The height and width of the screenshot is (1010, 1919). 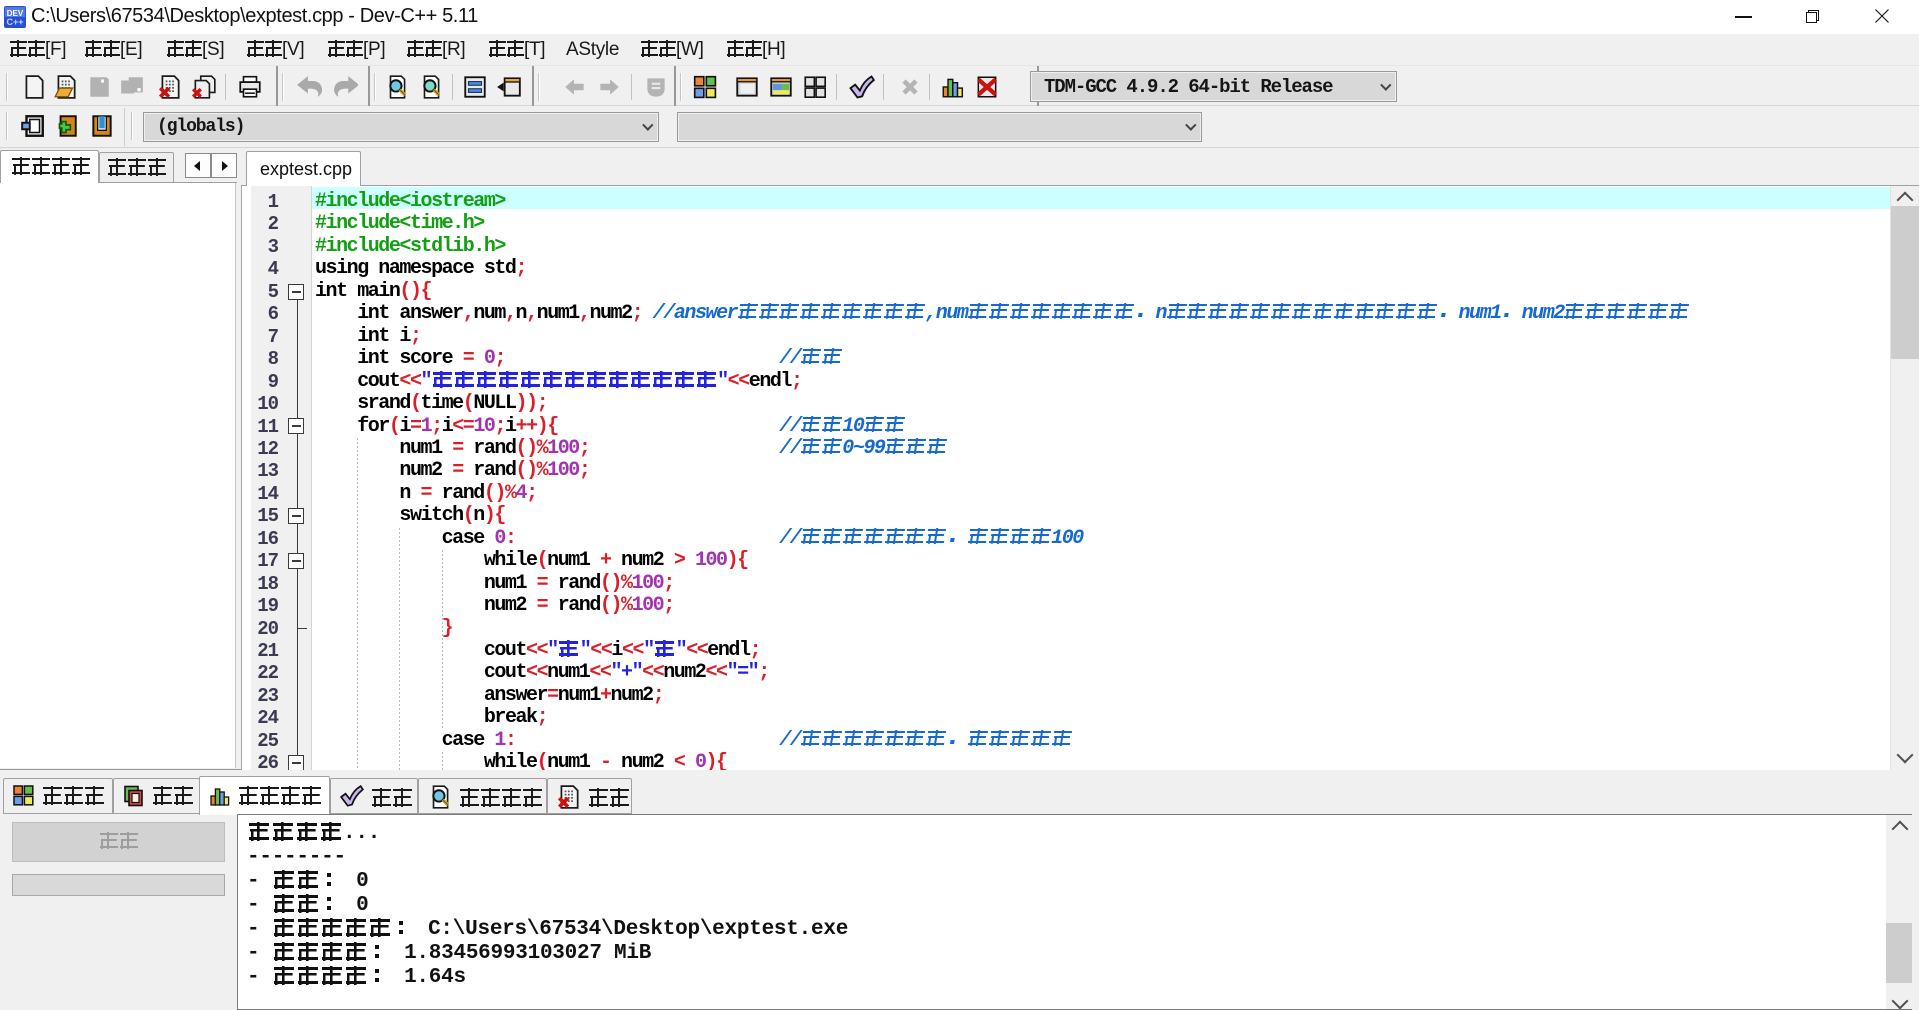 I want to click on svg-text: C++, so click(x=14, y=22).